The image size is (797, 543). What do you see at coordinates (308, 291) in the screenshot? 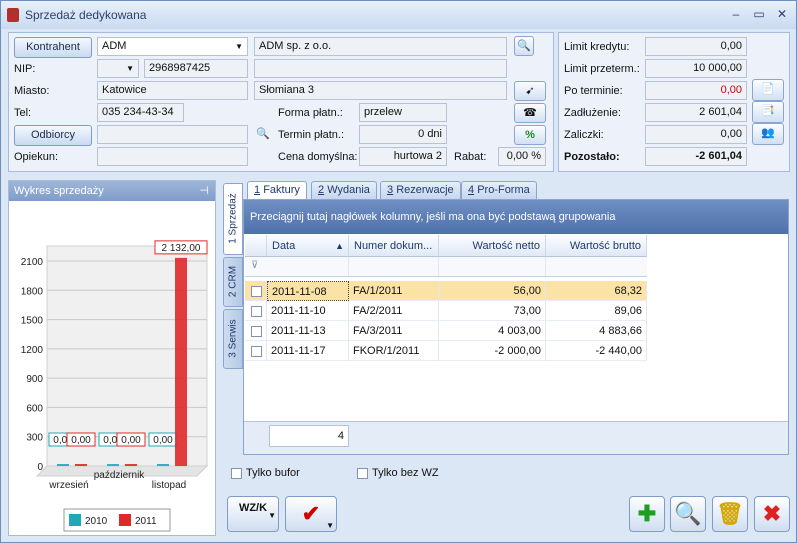
I see `row-date: 2011-11-08` at bounding box center [308, 291].